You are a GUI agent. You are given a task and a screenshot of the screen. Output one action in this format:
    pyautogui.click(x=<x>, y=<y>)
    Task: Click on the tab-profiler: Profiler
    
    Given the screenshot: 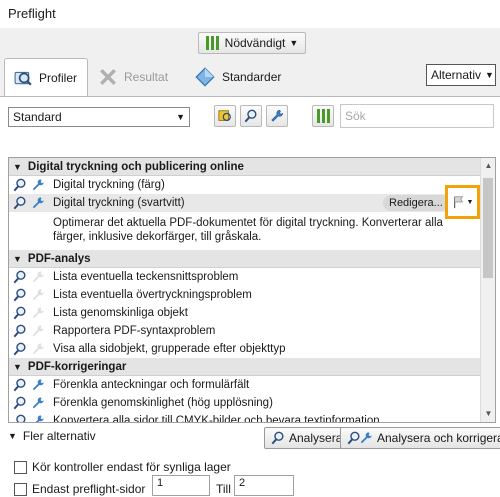 What is the action you would take?
    pyautogui.click(x=46, y=77)
    